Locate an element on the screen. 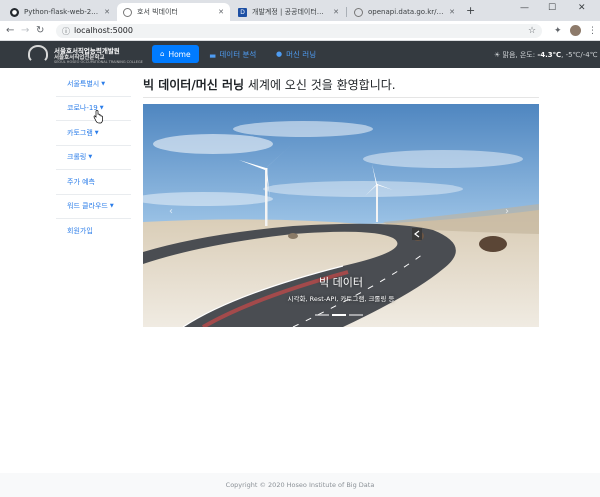 The height and width of the screenshot is (497, 600). sidebar-item-stock-prediction: 주가 예측 is located at coordinates (93, 182).